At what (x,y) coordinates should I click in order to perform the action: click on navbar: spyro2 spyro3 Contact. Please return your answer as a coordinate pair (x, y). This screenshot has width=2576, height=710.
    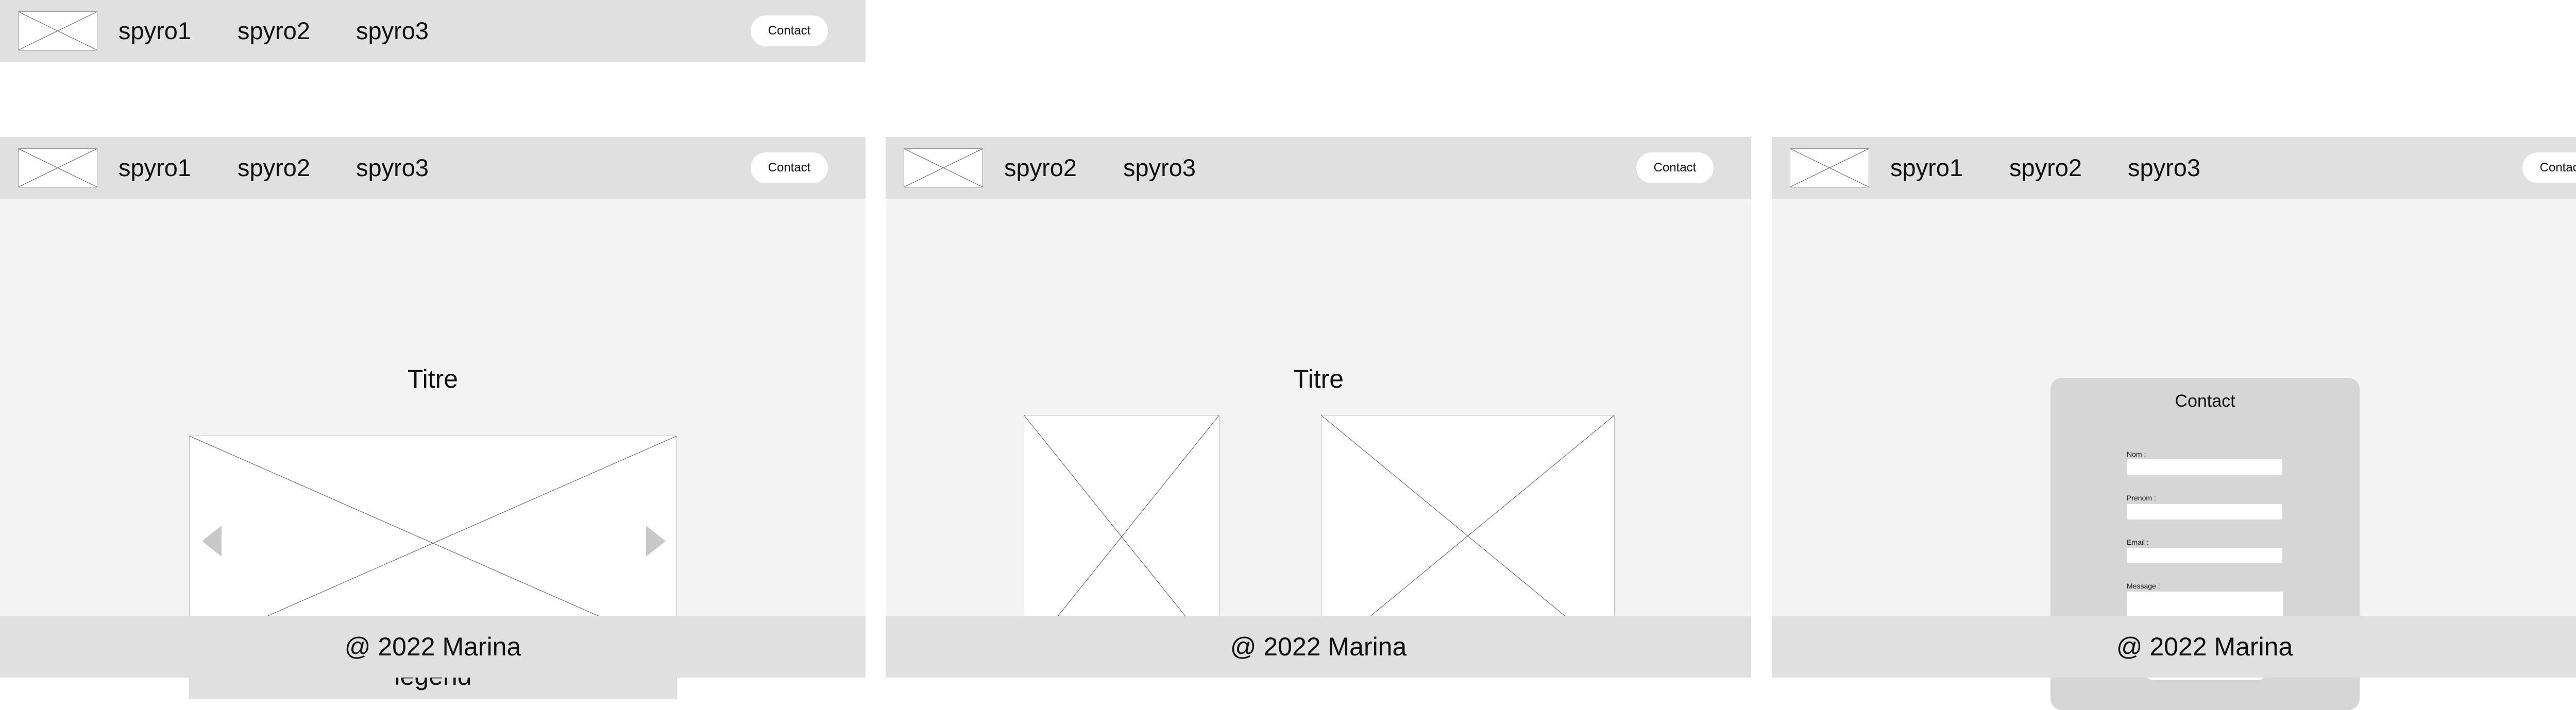
    Looking at the image, I should click on (1318, 168).